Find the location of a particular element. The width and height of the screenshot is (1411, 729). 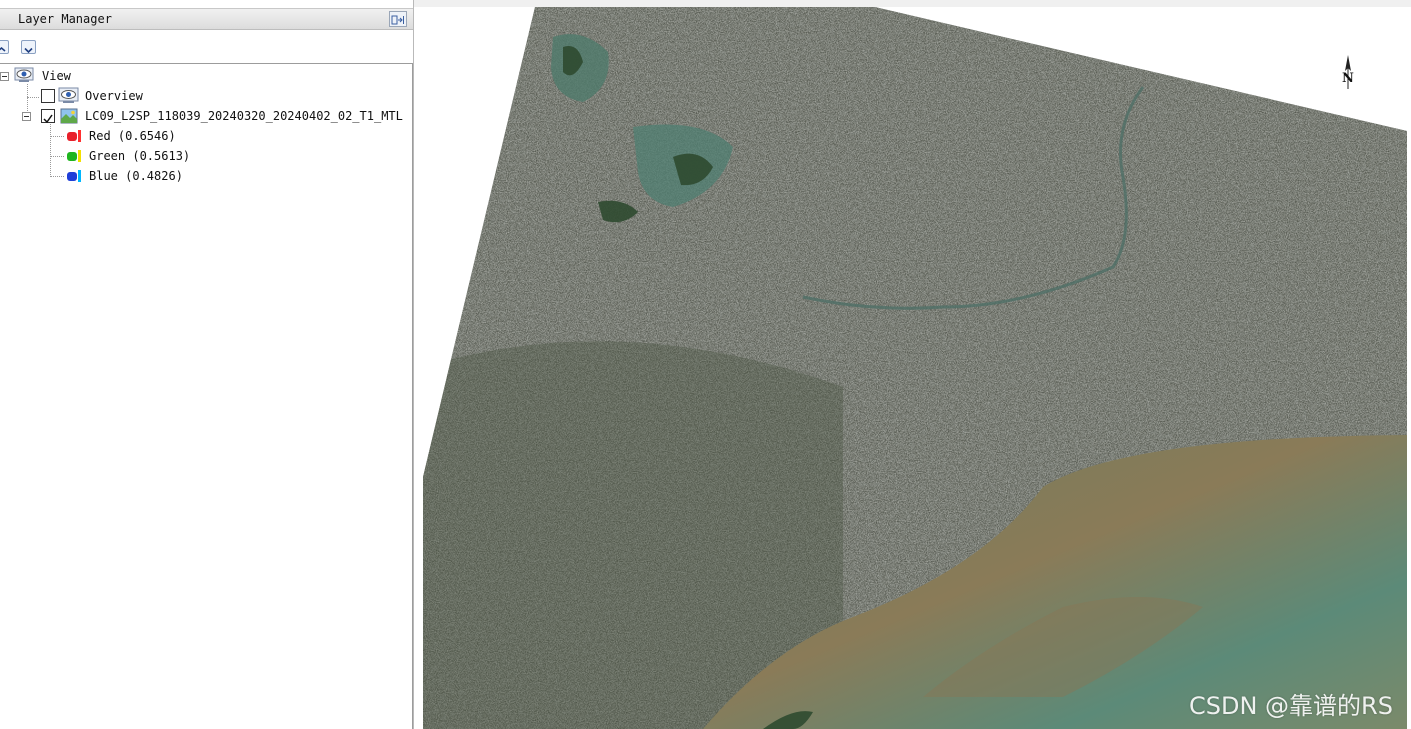

band-item: Red (0.6546) is located at coordinates (206, 136).